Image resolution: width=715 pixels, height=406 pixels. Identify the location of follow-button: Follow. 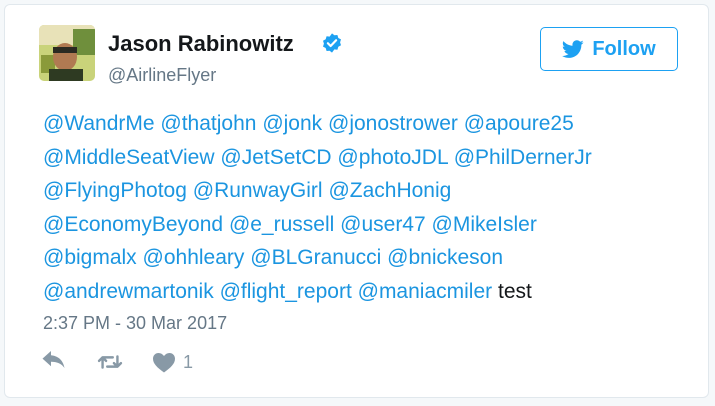
(609, 49).